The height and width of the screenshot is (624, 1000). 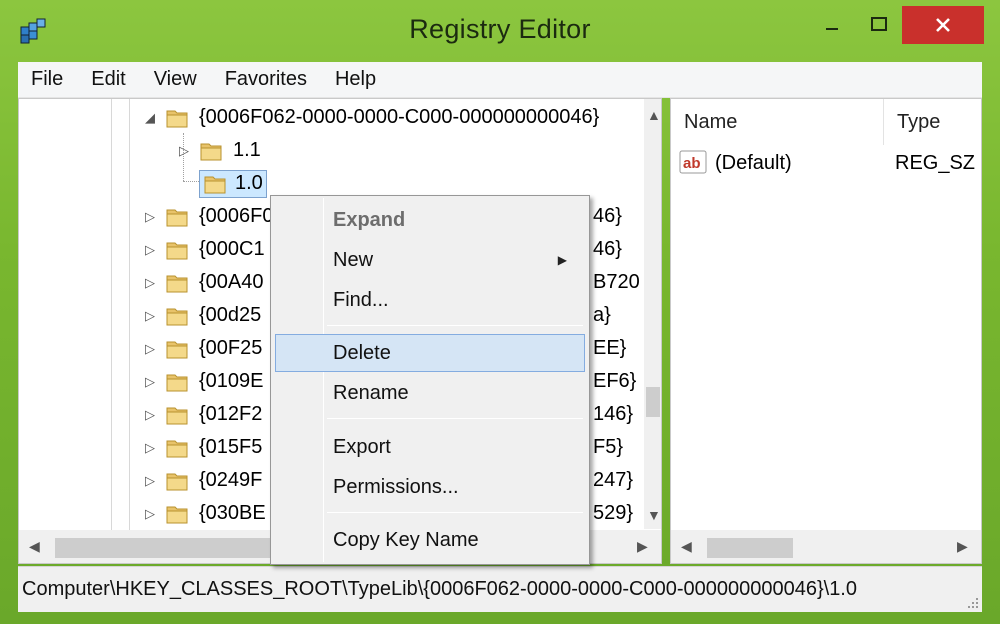 I want to click on tree-guide-line, so click(x=129, y=314).